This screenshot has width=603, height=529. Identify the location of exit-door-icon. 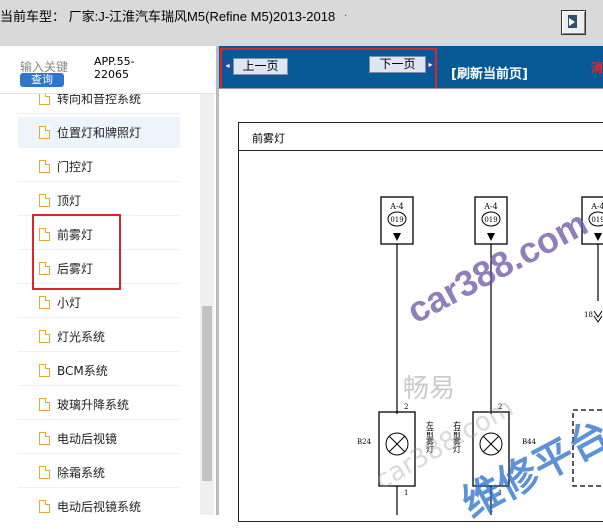
(573, 22).